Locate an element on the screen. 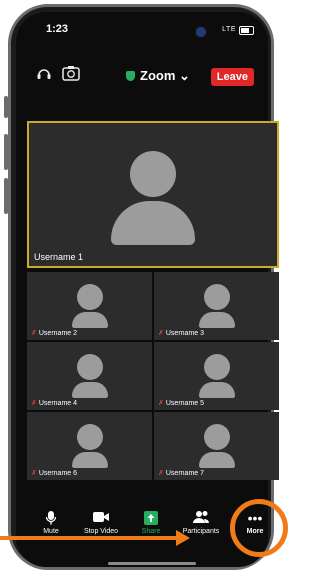 The width and height of the screenshot is (320, 577). participant-tile: ✗ Username 7 is located at coordinates (216, 446).